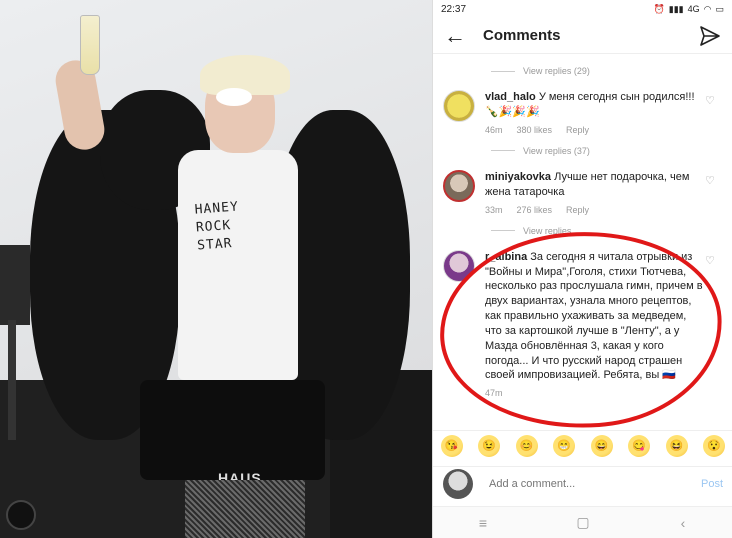 The width and height of the screenshot is (732, 538). Describe the element at coordinates (21, 515) in the screenshot. I see `profile-badge-icon` at that location.